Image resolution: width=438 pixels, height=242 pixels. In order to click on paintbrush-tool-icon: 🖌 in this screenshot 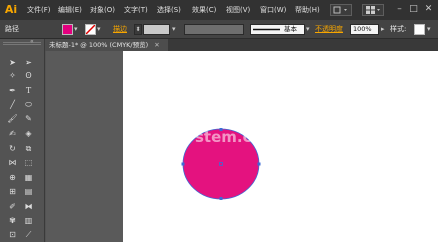, I will do `click(12, 119)`.